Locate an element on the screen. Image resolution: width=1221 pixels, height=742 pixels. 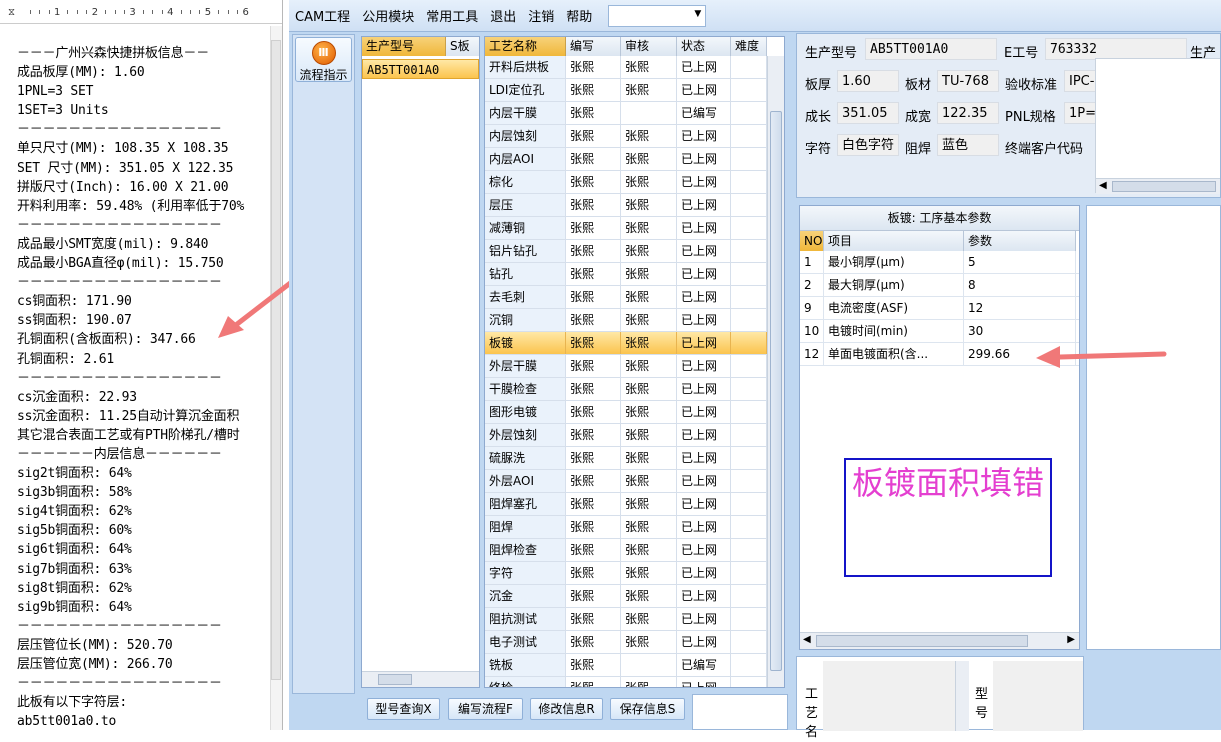
process-row: 去毛刺 张熙 张熙 已上网 is located at coordinates (634, 297).